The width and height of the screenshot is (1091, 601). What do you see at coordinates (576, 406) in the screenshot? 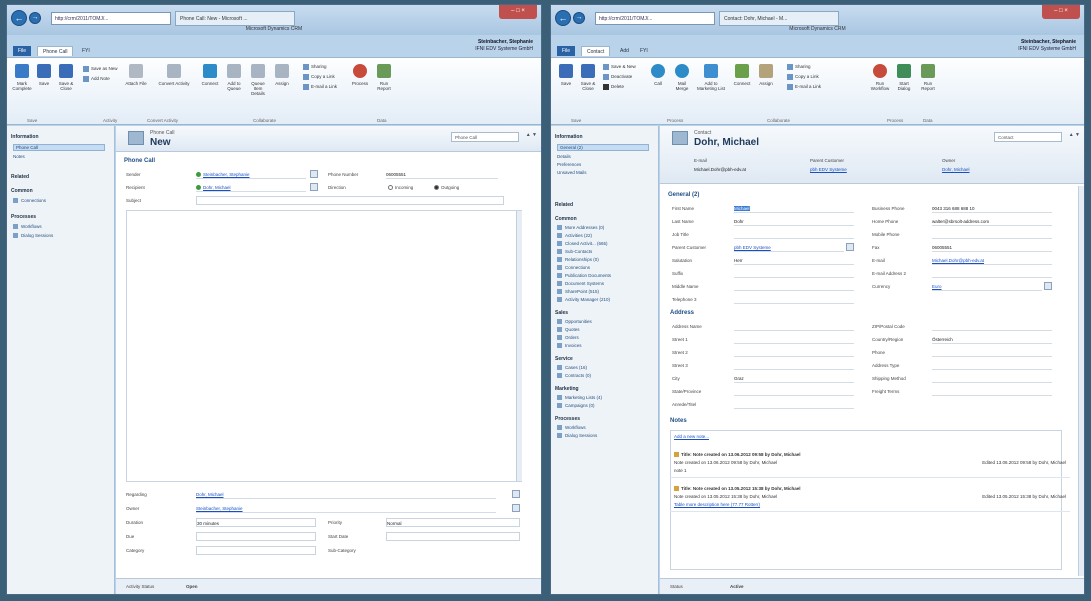
I see `nav-item-campaigns: Campaigns (0)` at bounding box center [576, 406].